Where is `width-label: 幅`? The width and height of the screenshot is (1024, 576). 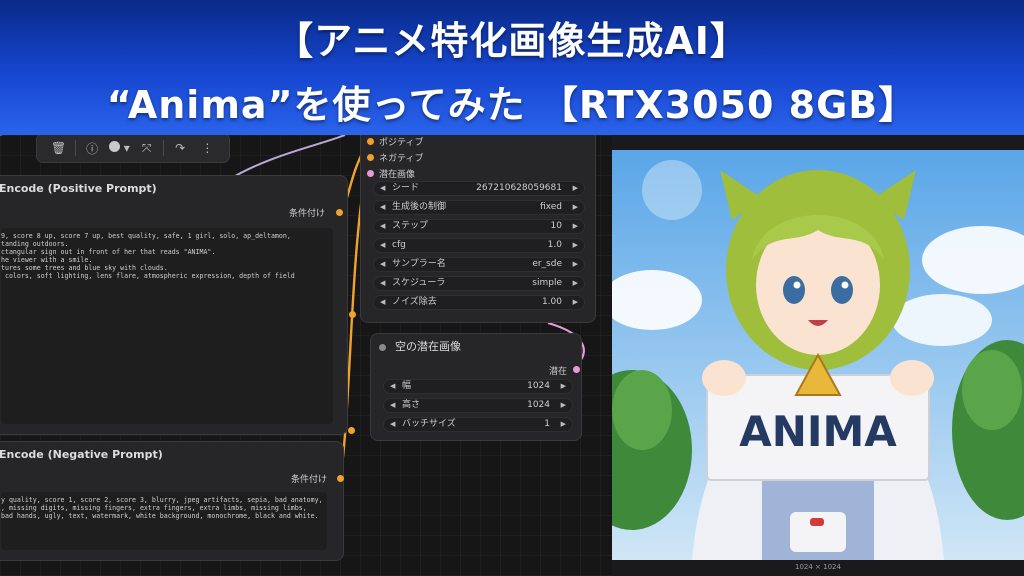
width-label: 幅 is located at coordinates (407, 386).